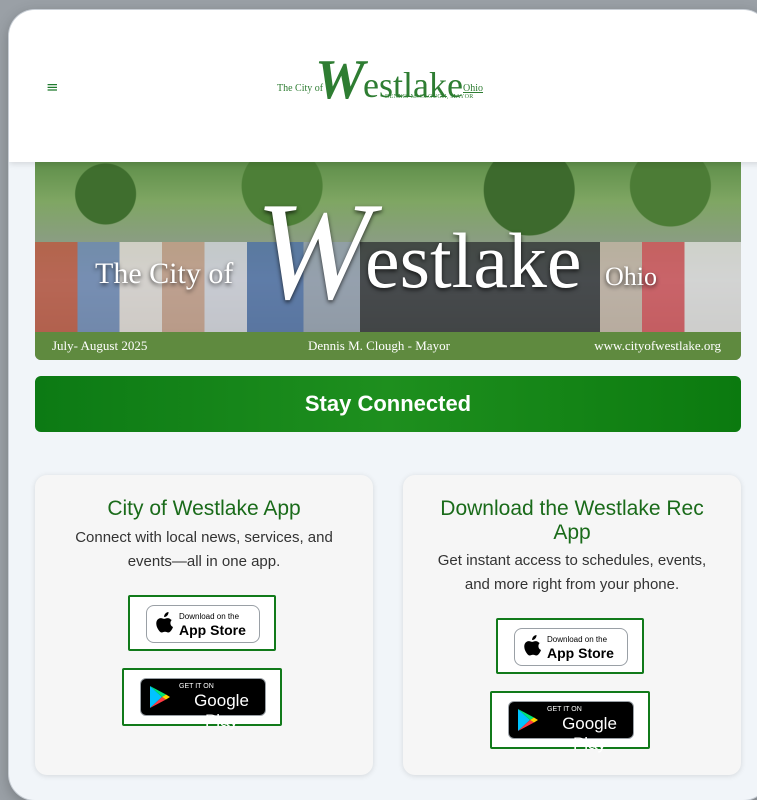 This screenshot has height=800, width=757. I want to click on card-title: City of Westlake App, so click(204, 508).